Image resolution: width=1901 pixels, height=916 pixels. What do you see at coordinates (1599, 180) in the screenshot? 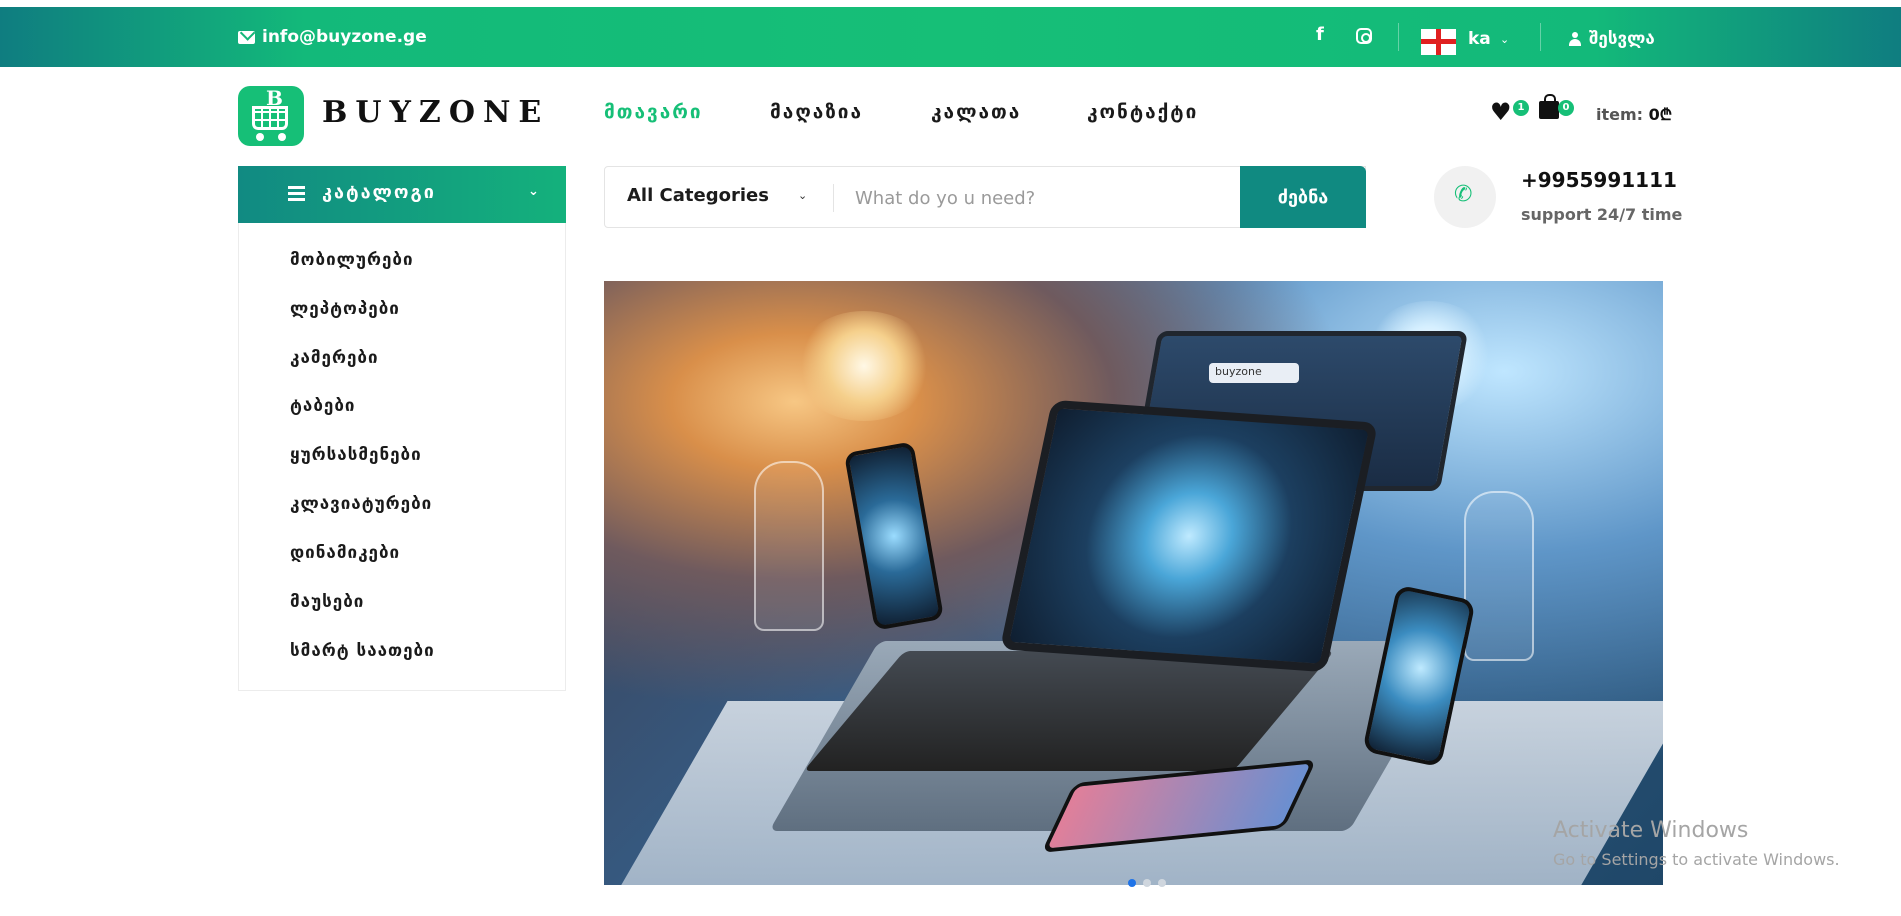
I see `phone-number: +9955991111` at bounding box center [1599, 180].